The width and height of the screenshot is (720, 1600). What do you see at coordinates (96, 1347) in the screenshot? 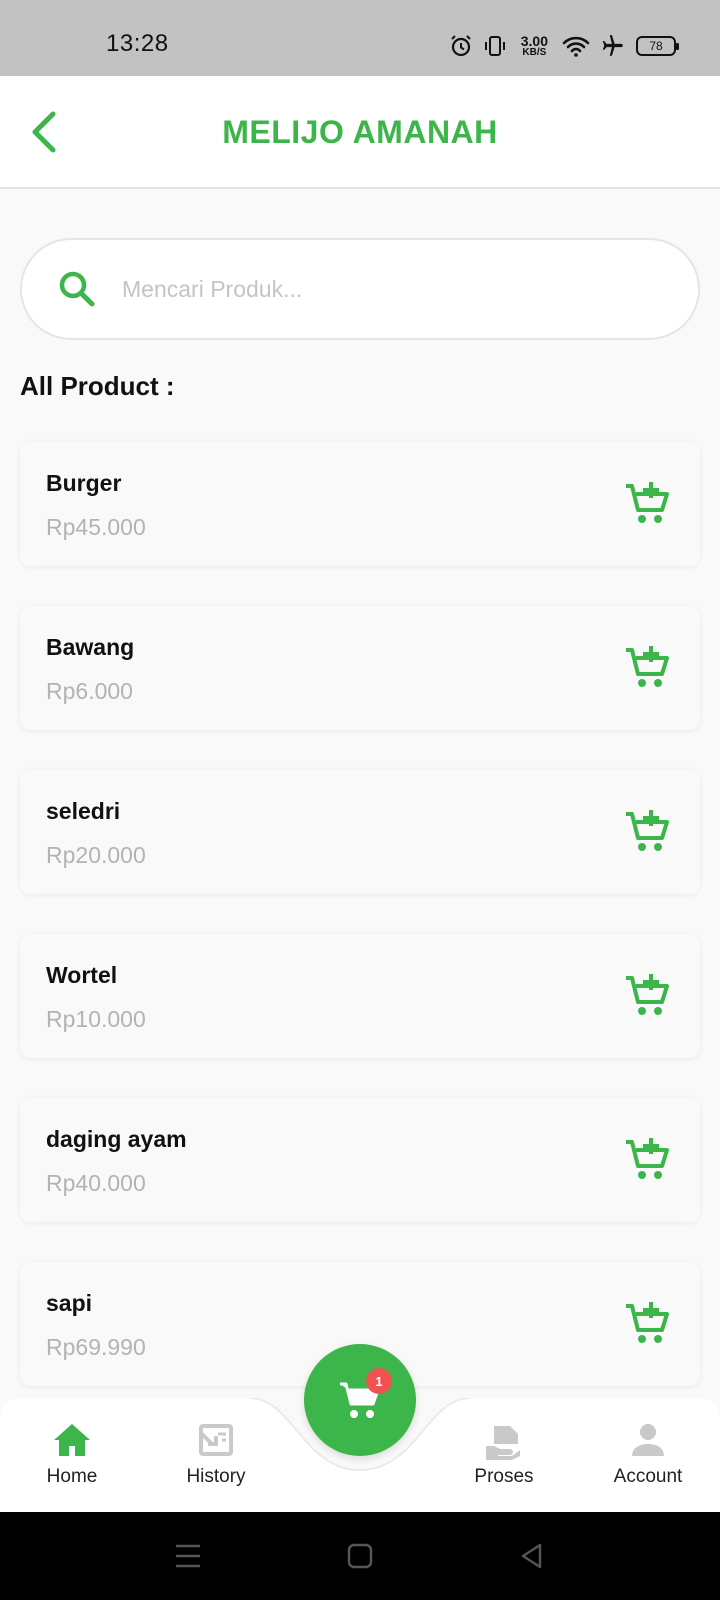
I see `product-price: Rp69.990` at bounding box center [96, 1347].